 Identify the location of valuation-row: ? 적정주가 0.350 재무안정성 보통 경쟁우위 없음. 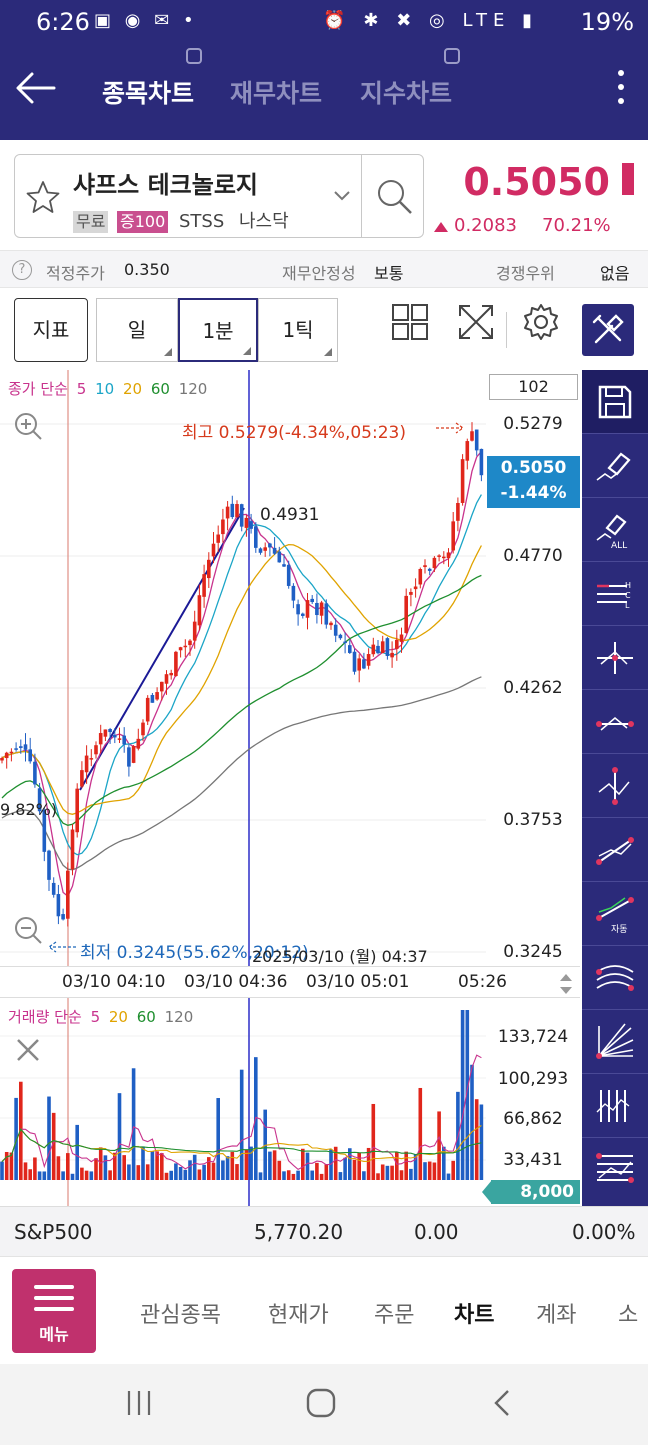
(324, 269).